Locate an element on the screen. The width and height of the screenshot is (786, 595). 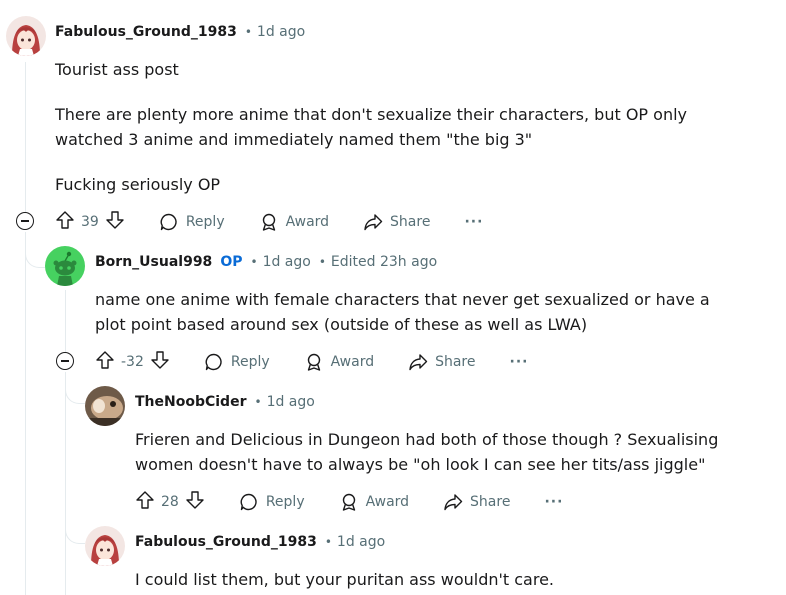
vote-control: -32 is located at coordinates (132, 362).